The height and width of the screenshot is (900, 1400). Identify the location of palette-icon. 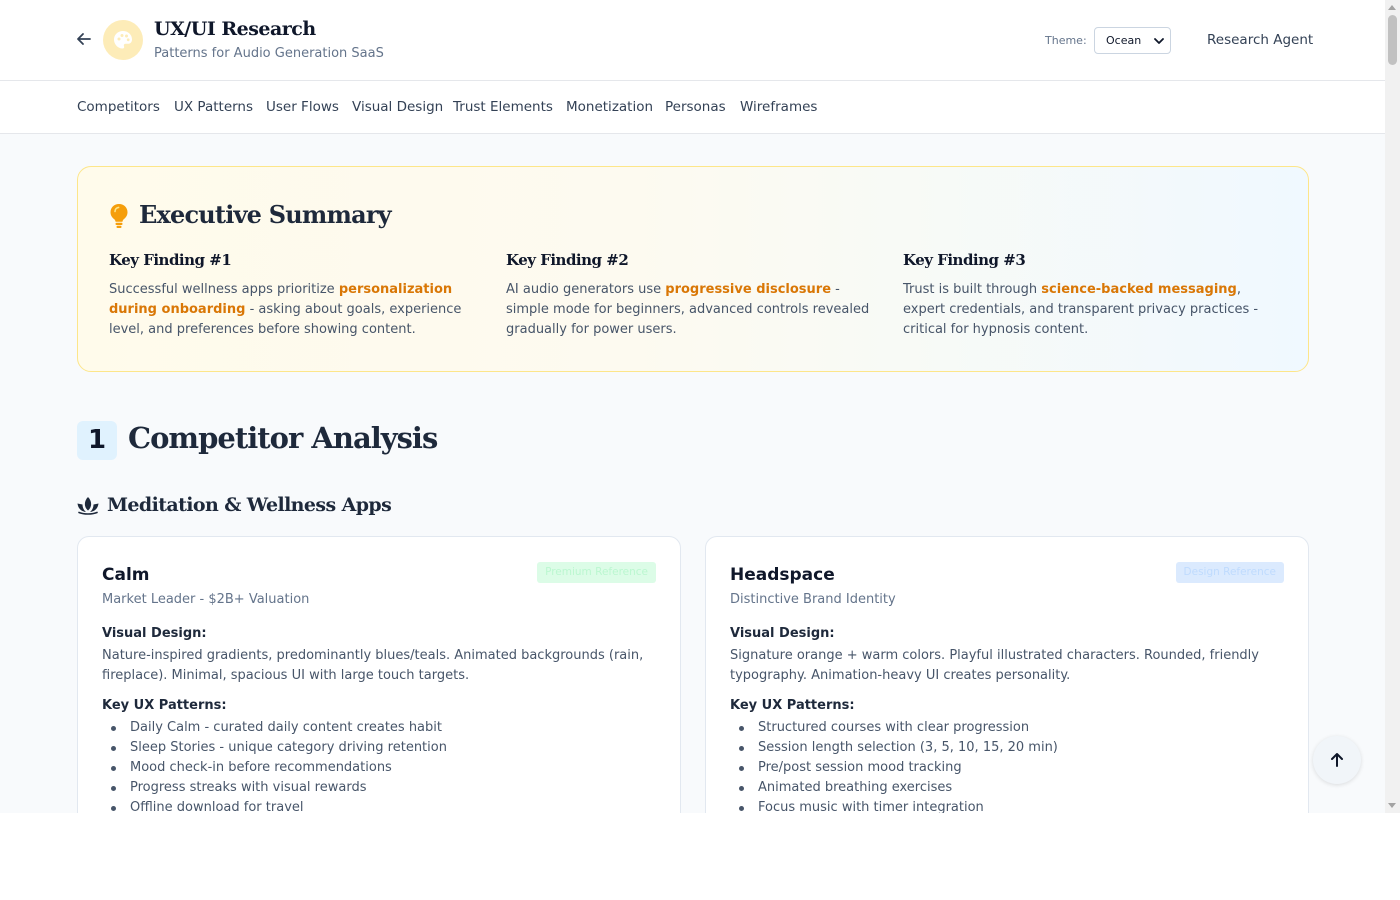
(123, 40).